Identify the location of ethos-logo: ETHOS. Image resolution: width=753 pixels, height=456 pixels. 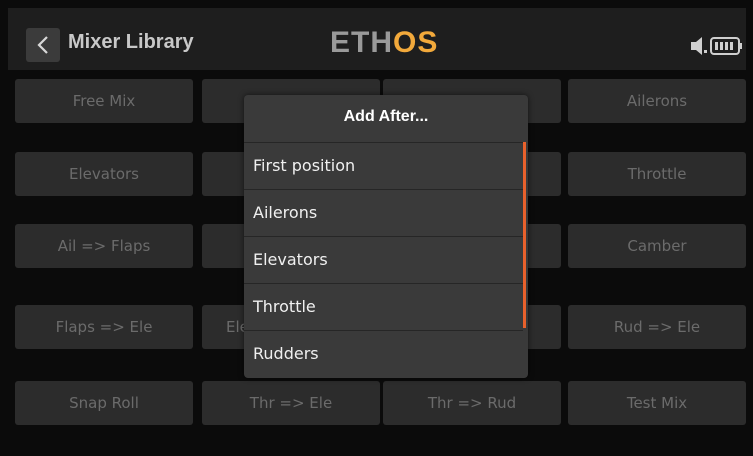
(384, 42).